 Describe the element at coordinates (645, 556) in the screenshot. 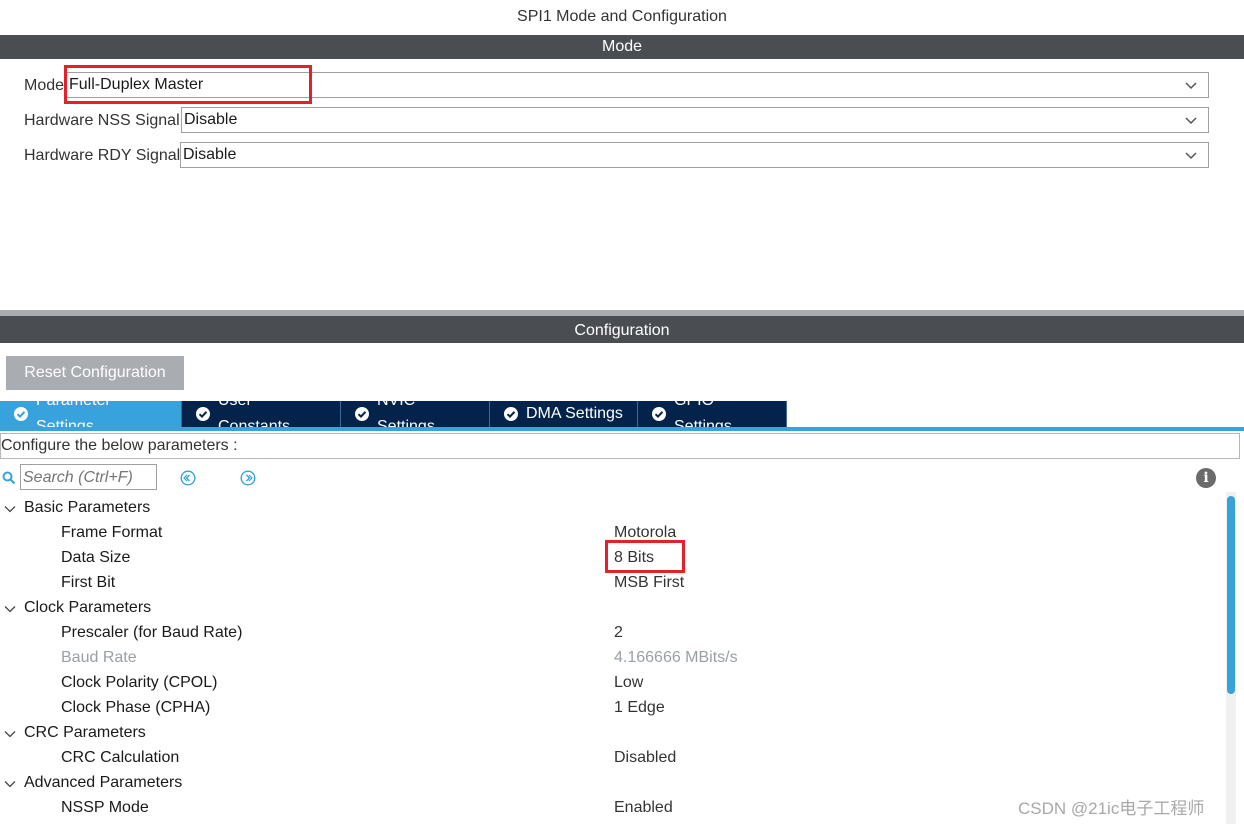

I see `data-size-highlight-box` at that location.